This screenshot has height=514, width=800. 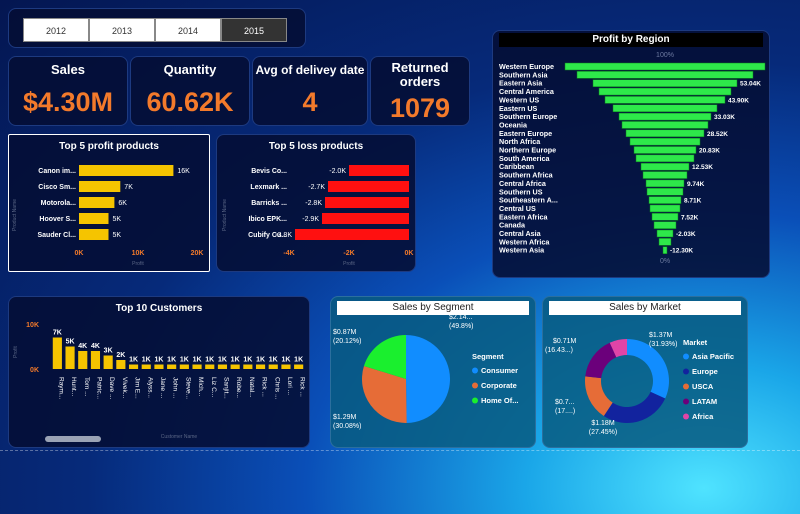 I want to click on legend-title: Segment, so click(x=488, y=356).